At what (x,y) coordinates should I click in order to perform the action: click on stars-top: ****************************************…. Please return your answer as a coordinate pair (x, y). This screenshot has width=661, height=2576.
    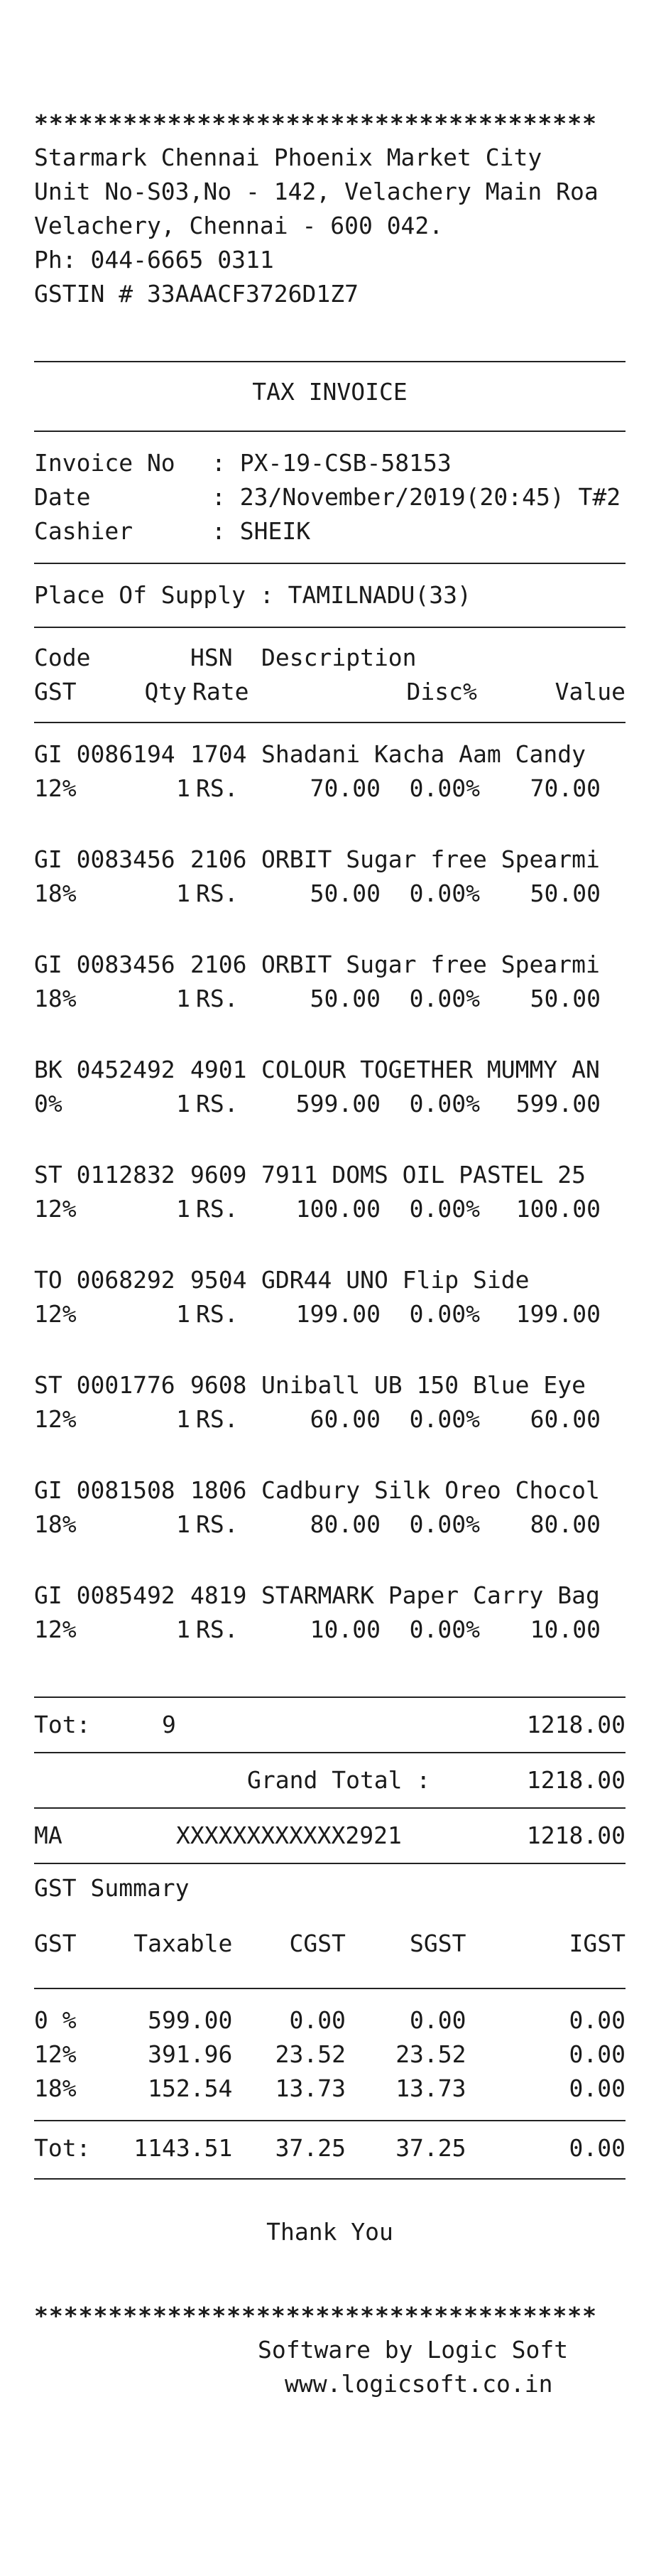
    Looking at the image, I should click on (316, 123).